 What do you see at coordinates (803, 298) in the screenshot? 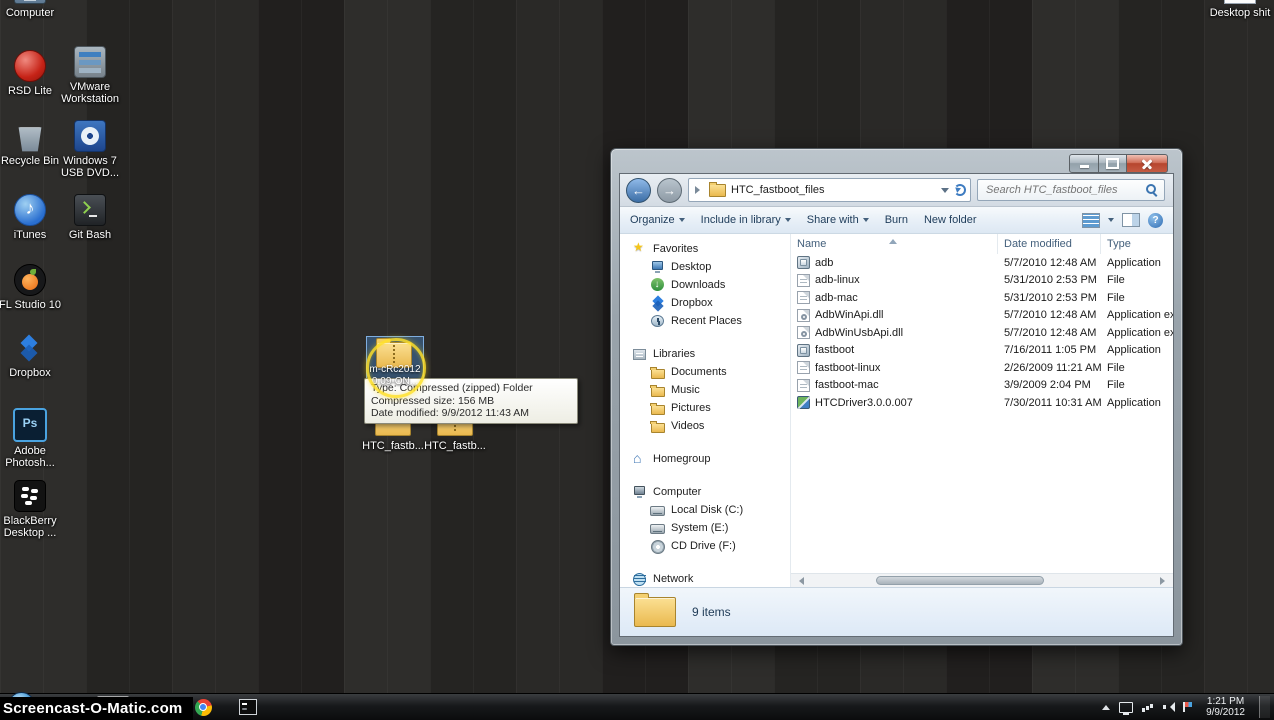
I see `generic-file-icon` at bounding box center [803, 298].